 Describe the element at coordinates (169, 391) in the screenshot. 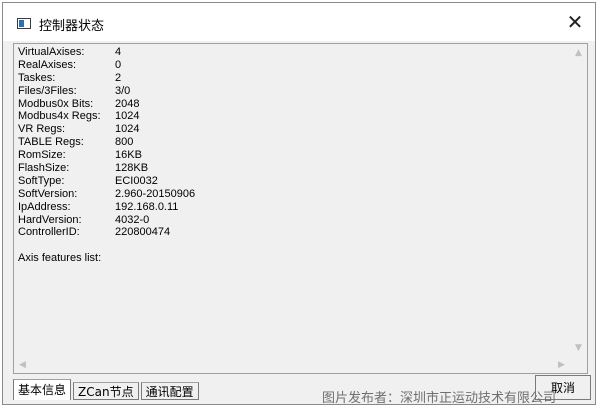

I see `tab-comm-config: 通讯配置` at that location.